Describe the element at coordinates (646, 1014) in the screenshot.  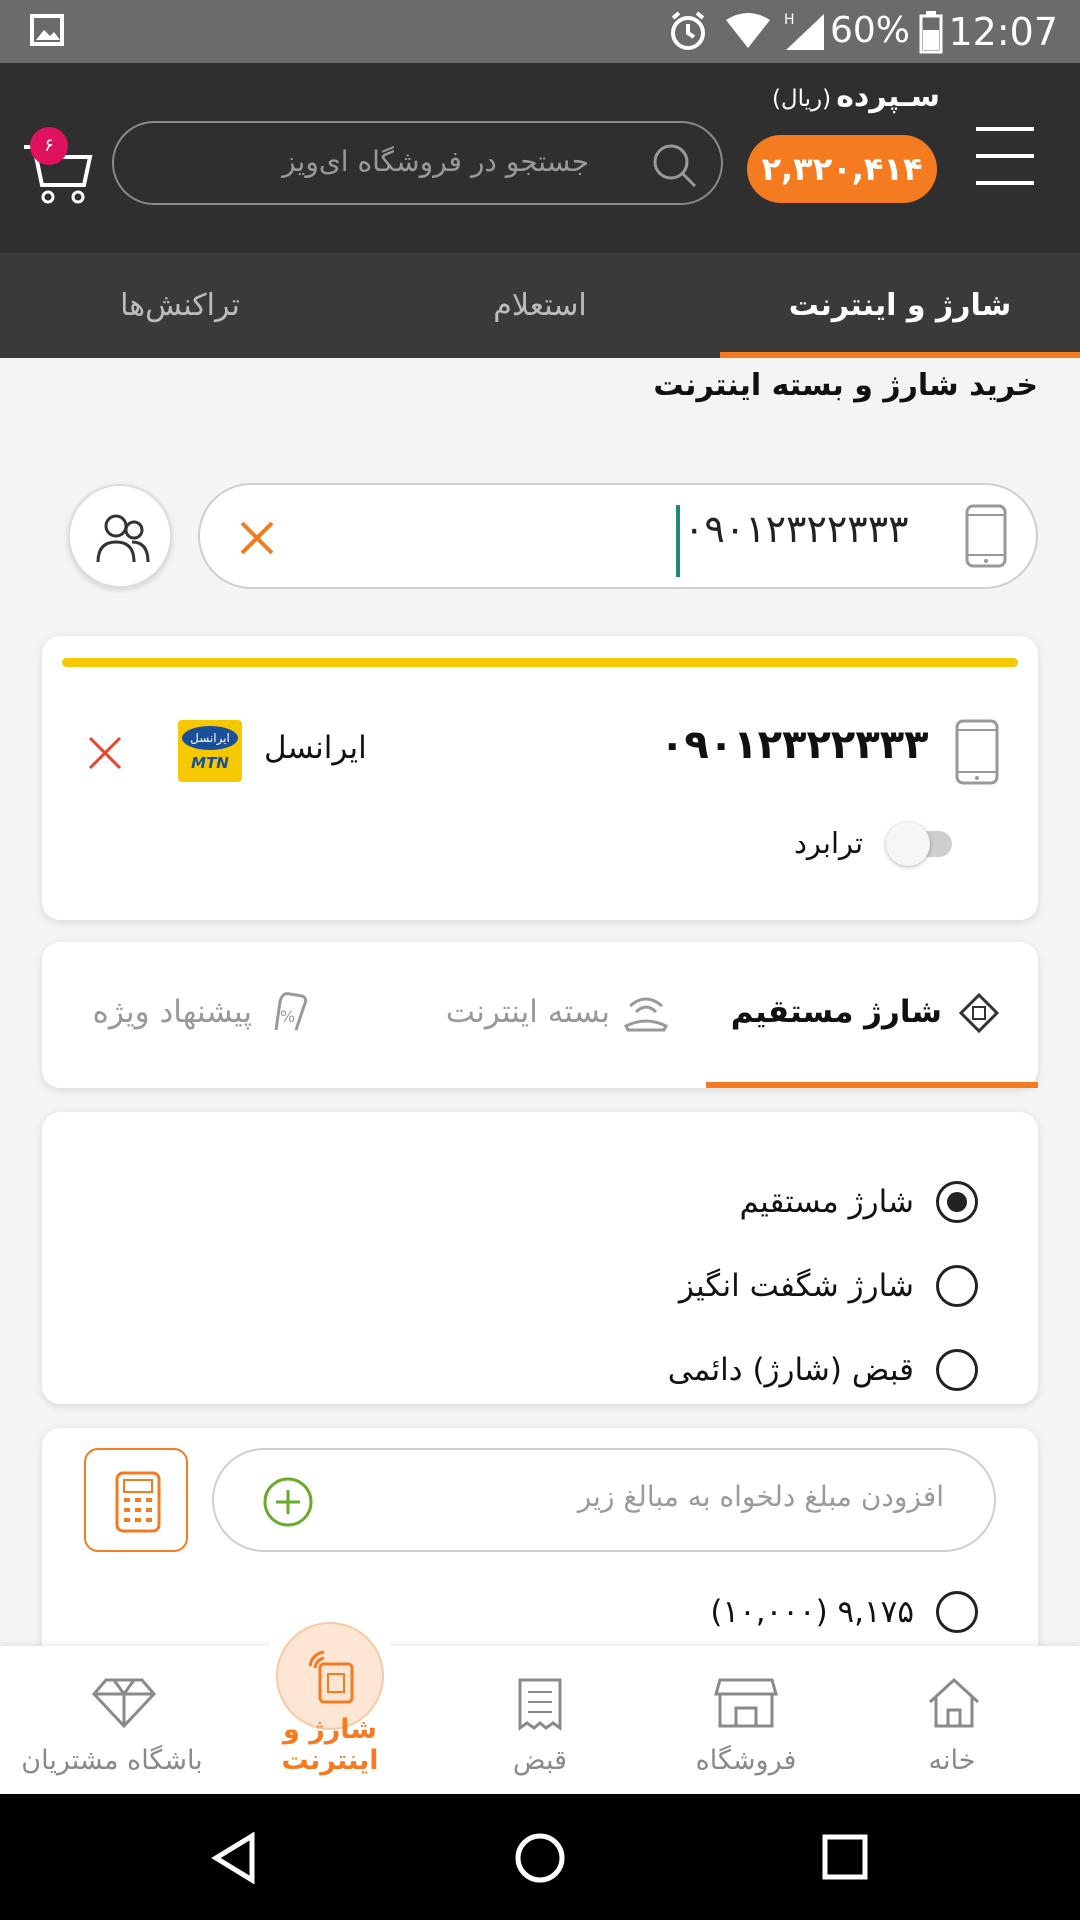
I see `wifi-hand-icon` at that location.